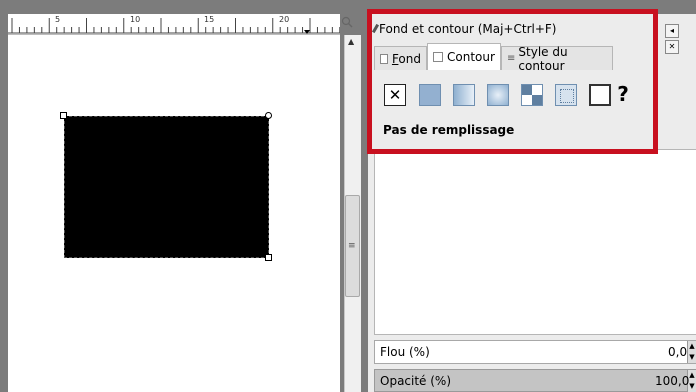 This screenshot has width=696, height=392. What do you see at coordinates (532, 100) in the screenshot?
I see `pattern-icon` at bounding box center [532, 100].